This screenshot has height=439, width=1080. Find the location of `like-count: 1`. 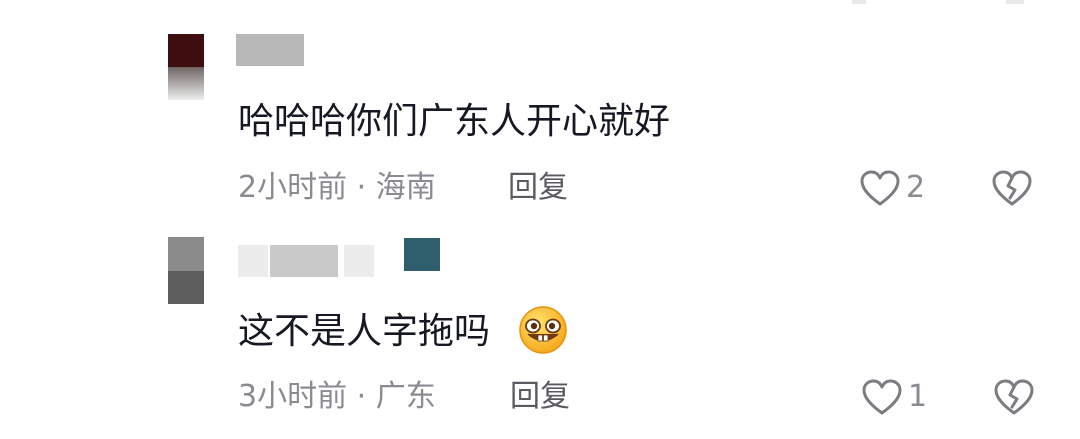

like-count: 1 is located at coordinates (918, 396).